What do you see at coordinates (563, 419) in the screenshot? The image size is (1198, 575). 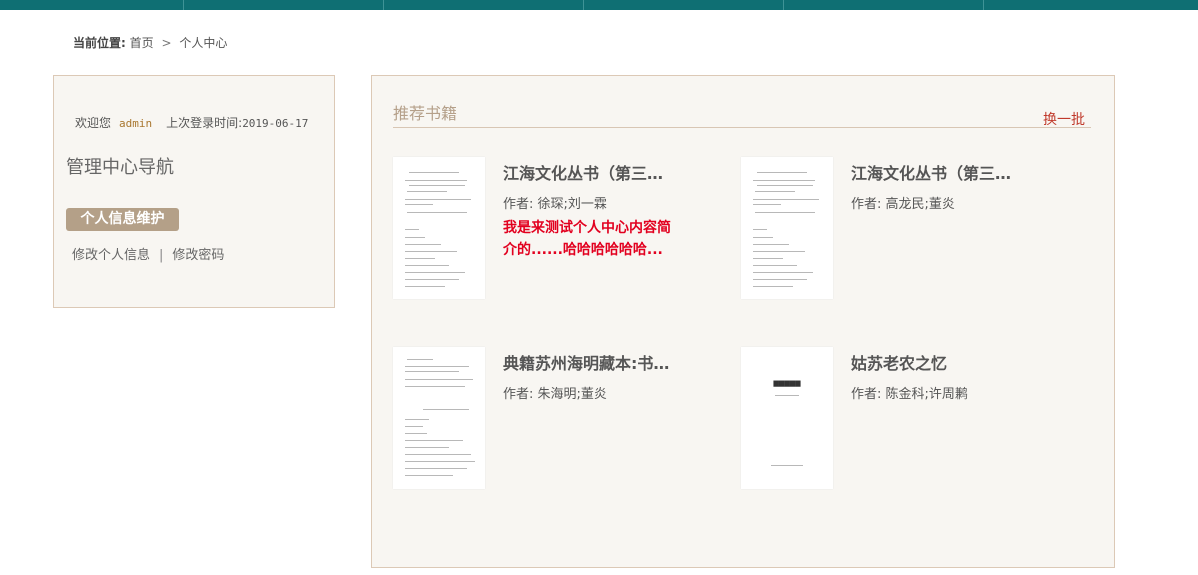 I see `book-card: 典籍苏州海明藏本:书… 作者: 朱海明;董炎` at bounding box center [563, 419].